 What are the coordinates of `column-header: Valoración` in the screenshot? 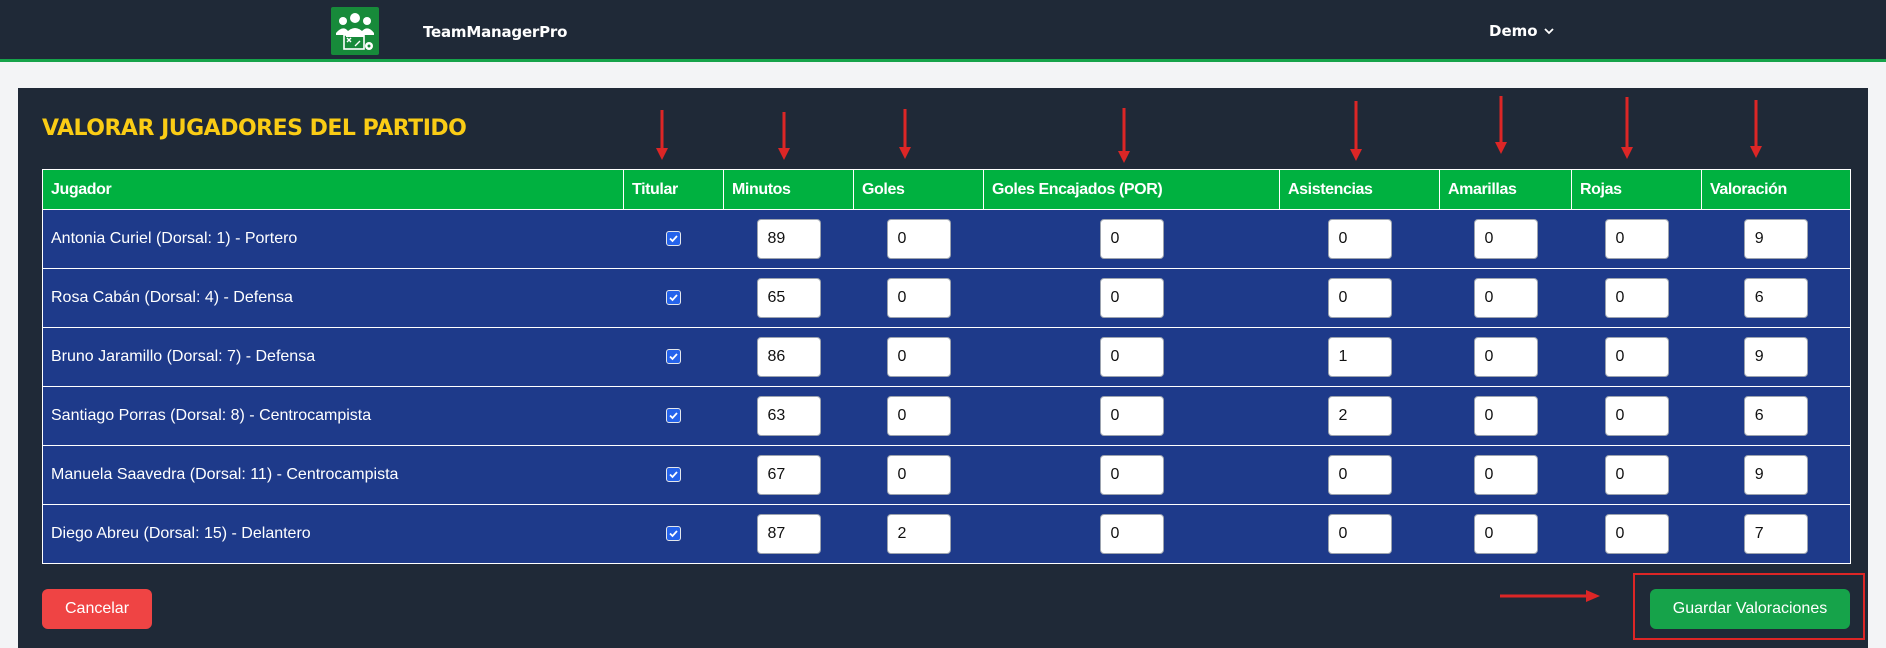 It's located at (1776, 189).